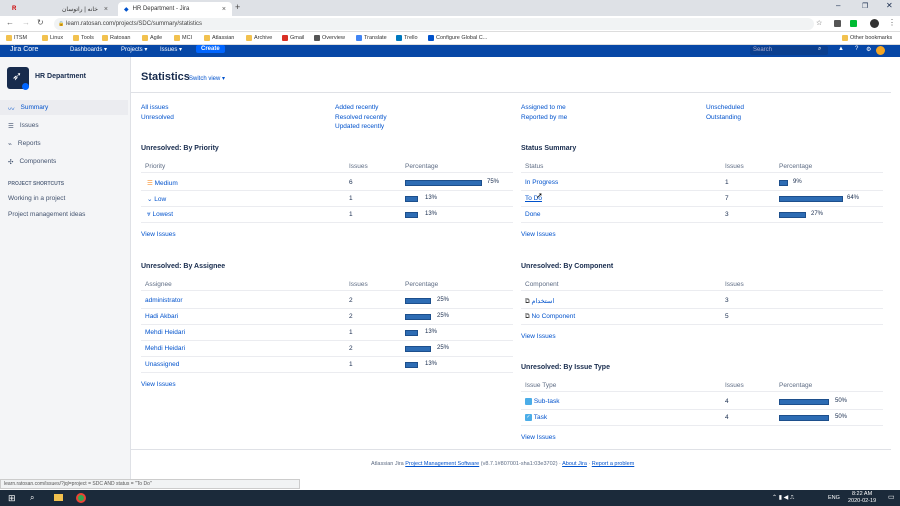  Describe the element at coordinates (544, 108) in the screenshot. I see `filter-assigned-to-me: Assigned to me` at that location.